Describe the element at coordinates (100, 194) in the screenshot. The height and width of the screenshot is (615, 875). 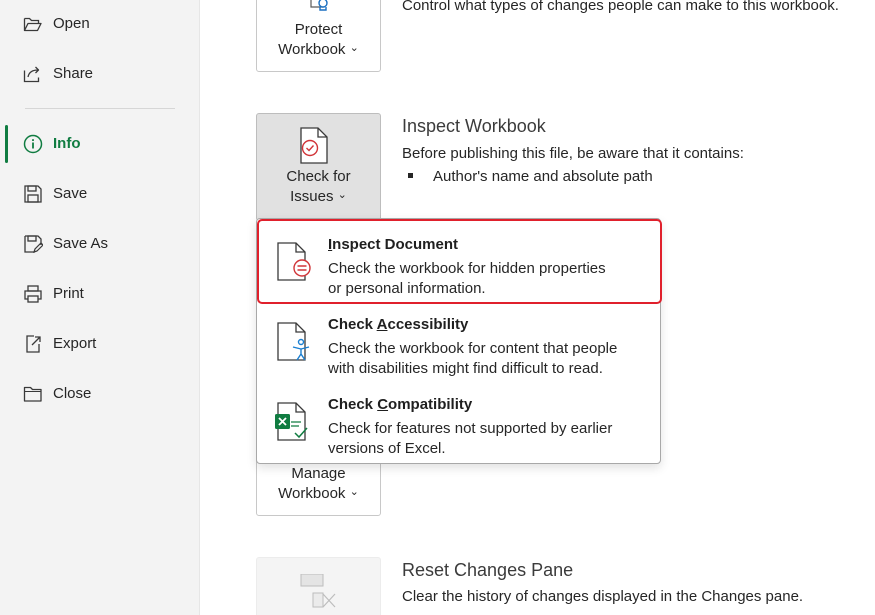
I see `sidebar-item-save: Save` at that location.